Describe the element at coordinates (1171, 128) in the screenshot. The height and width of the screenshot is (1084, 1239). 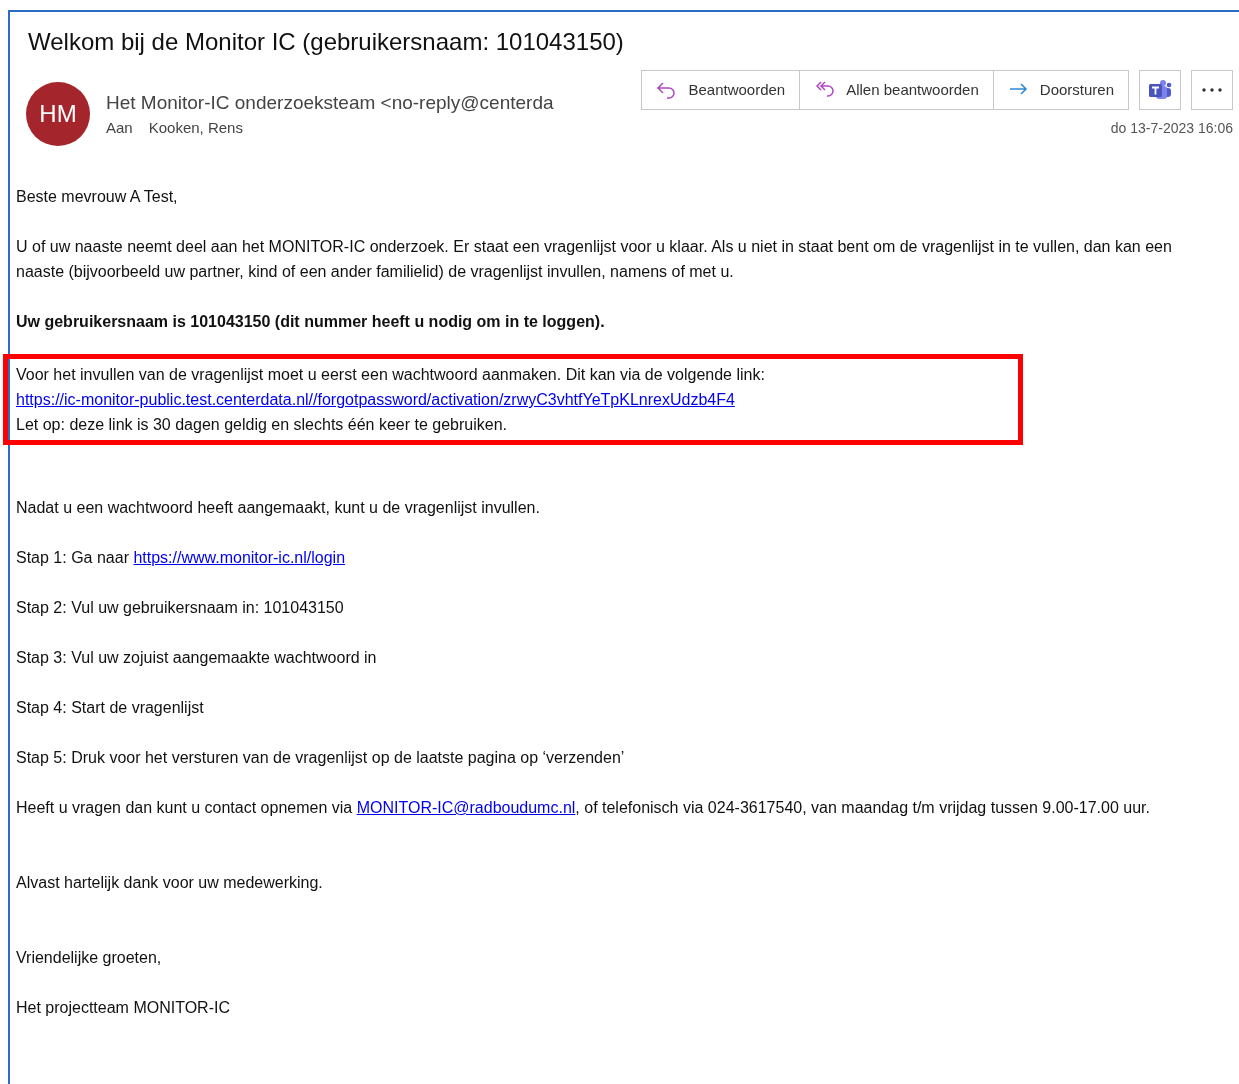
I see `sent-date: do 13-7-2023 16:06` at that location.